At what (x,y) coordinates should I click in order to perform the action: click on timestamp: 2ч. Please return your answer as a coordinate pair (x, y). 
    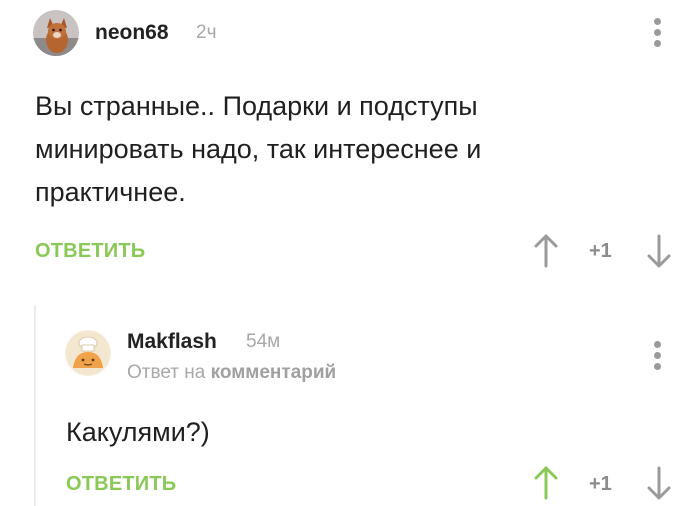
    Looking at the image, I should click on (206, 32).